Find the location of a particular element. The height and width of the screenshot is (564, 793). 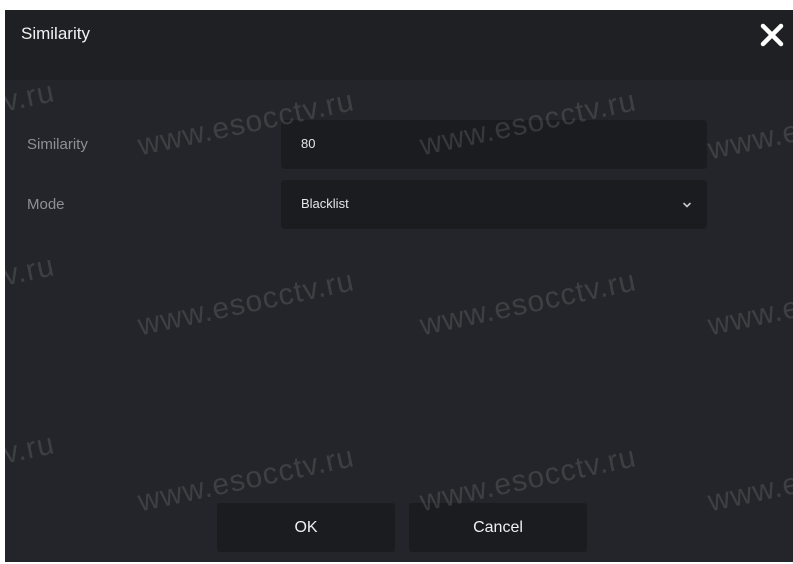

mode-label: Mode is located at coordinates (46, 204).